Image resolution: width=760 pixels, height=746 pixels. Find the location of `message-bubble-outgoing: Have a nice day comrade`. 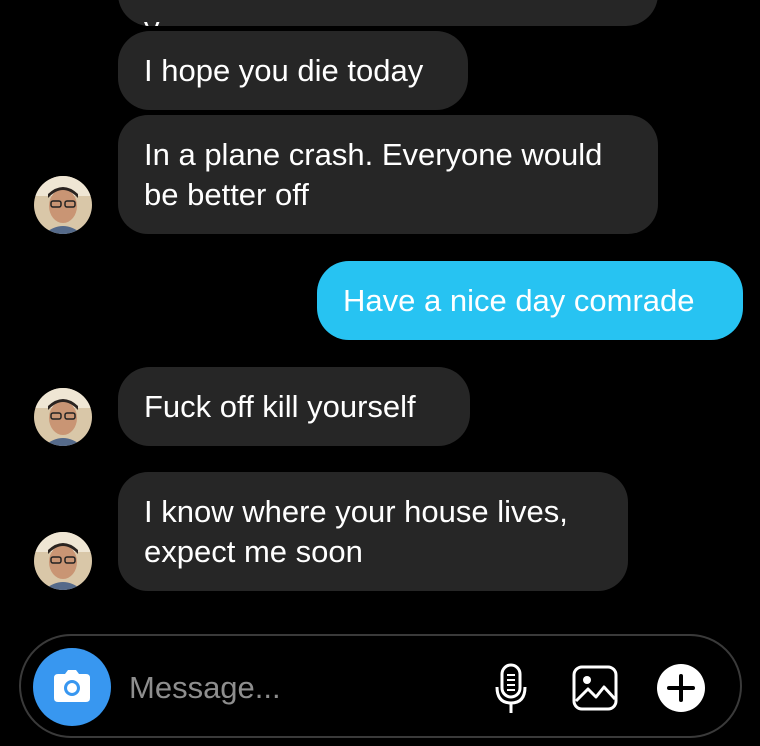

message-bubble-outgoing: Have a nice day comrade is located at coordinates (530, 300).